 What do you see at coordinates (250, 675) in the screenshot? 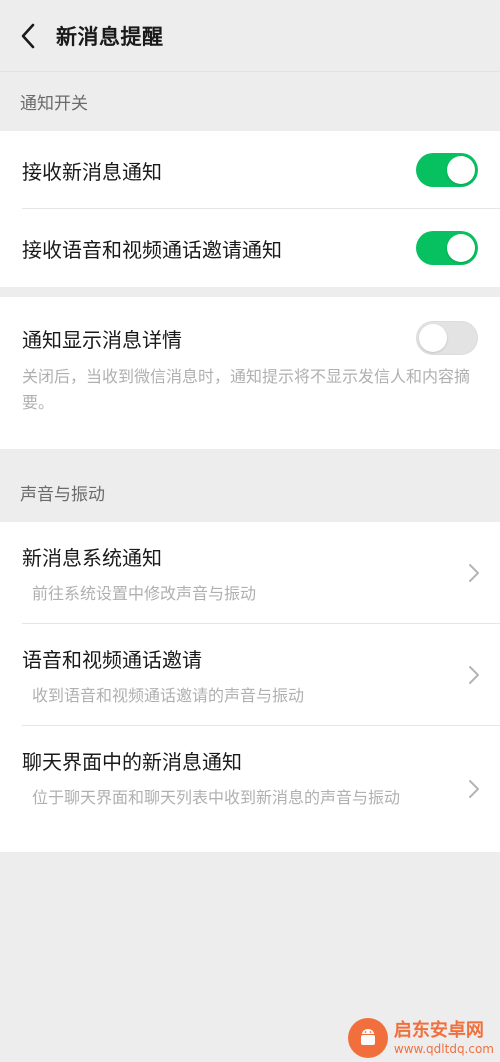
I see `row-call-invite-sound: 语音和视频通话邀请 收到语音和视频通话邀请的声音与振动` at bounding box center [250, 675].